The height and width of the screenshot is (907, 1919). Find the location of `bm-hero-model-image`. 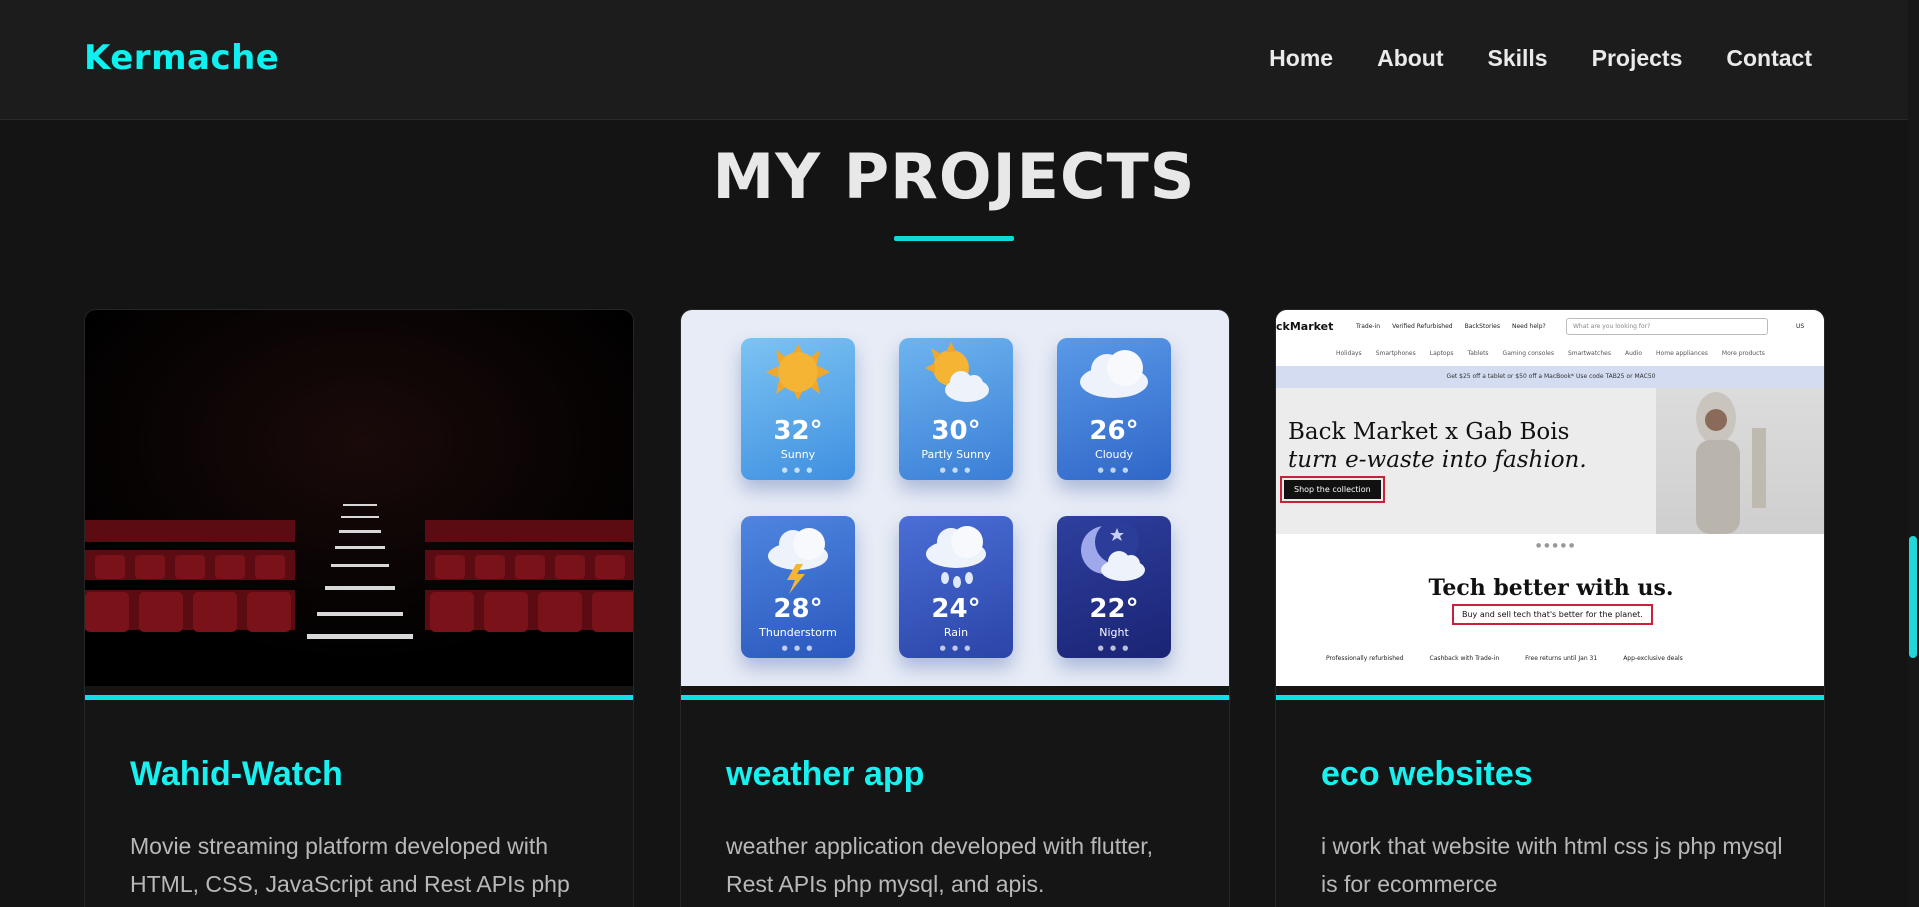

bm-hero-model-image is located at coordinates (1740, 461).